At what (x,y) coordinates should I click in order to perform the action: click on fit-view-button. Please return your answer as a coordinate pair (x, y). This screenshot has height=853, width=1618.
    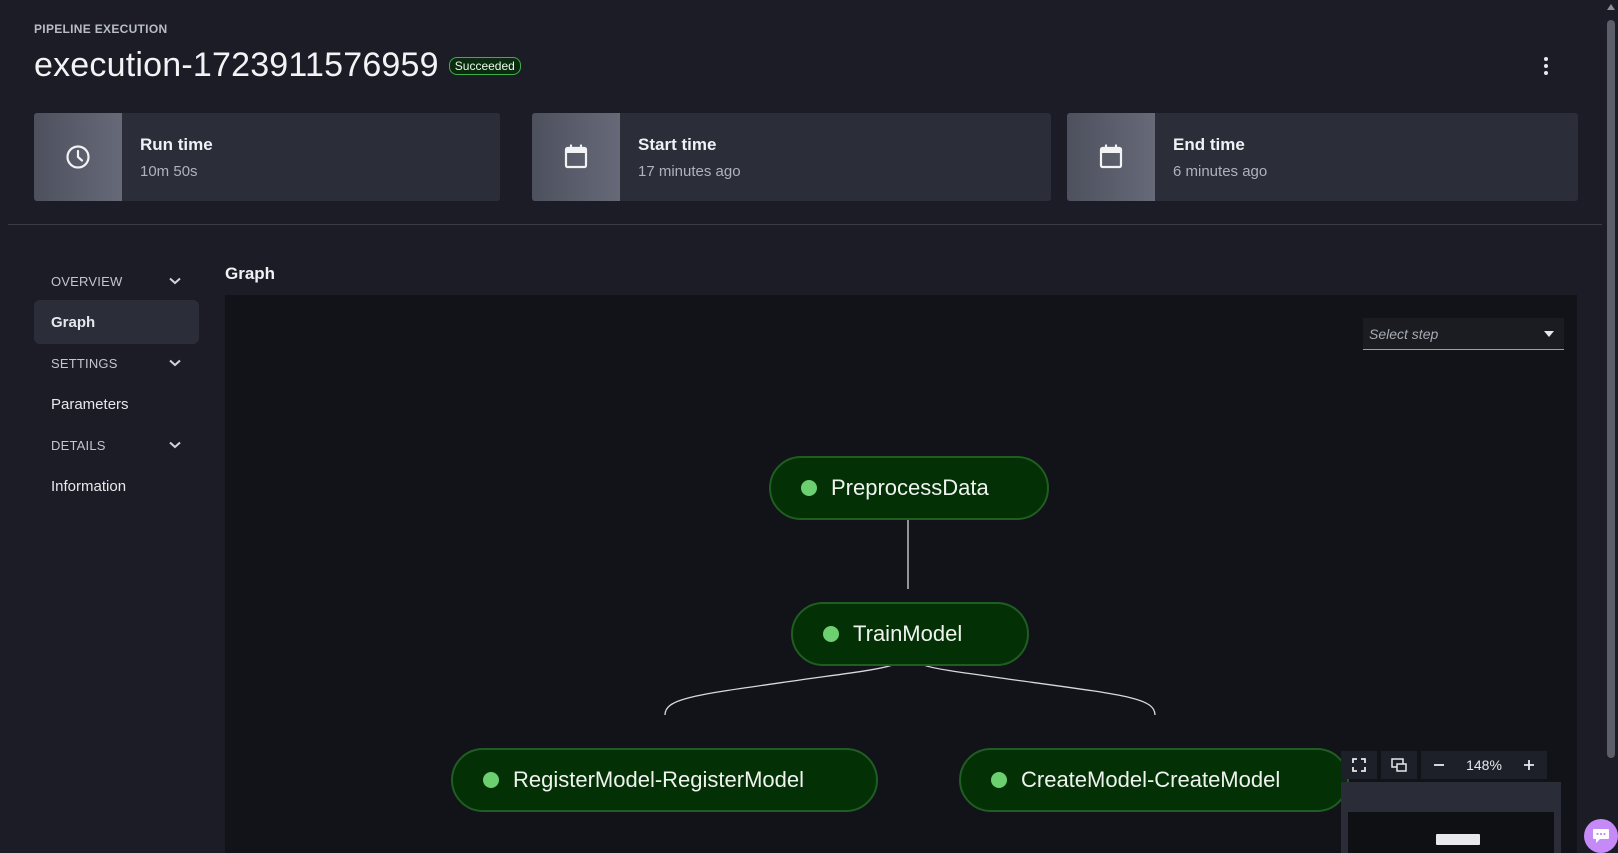
    Looking at the image, I should click on (1359, 765).